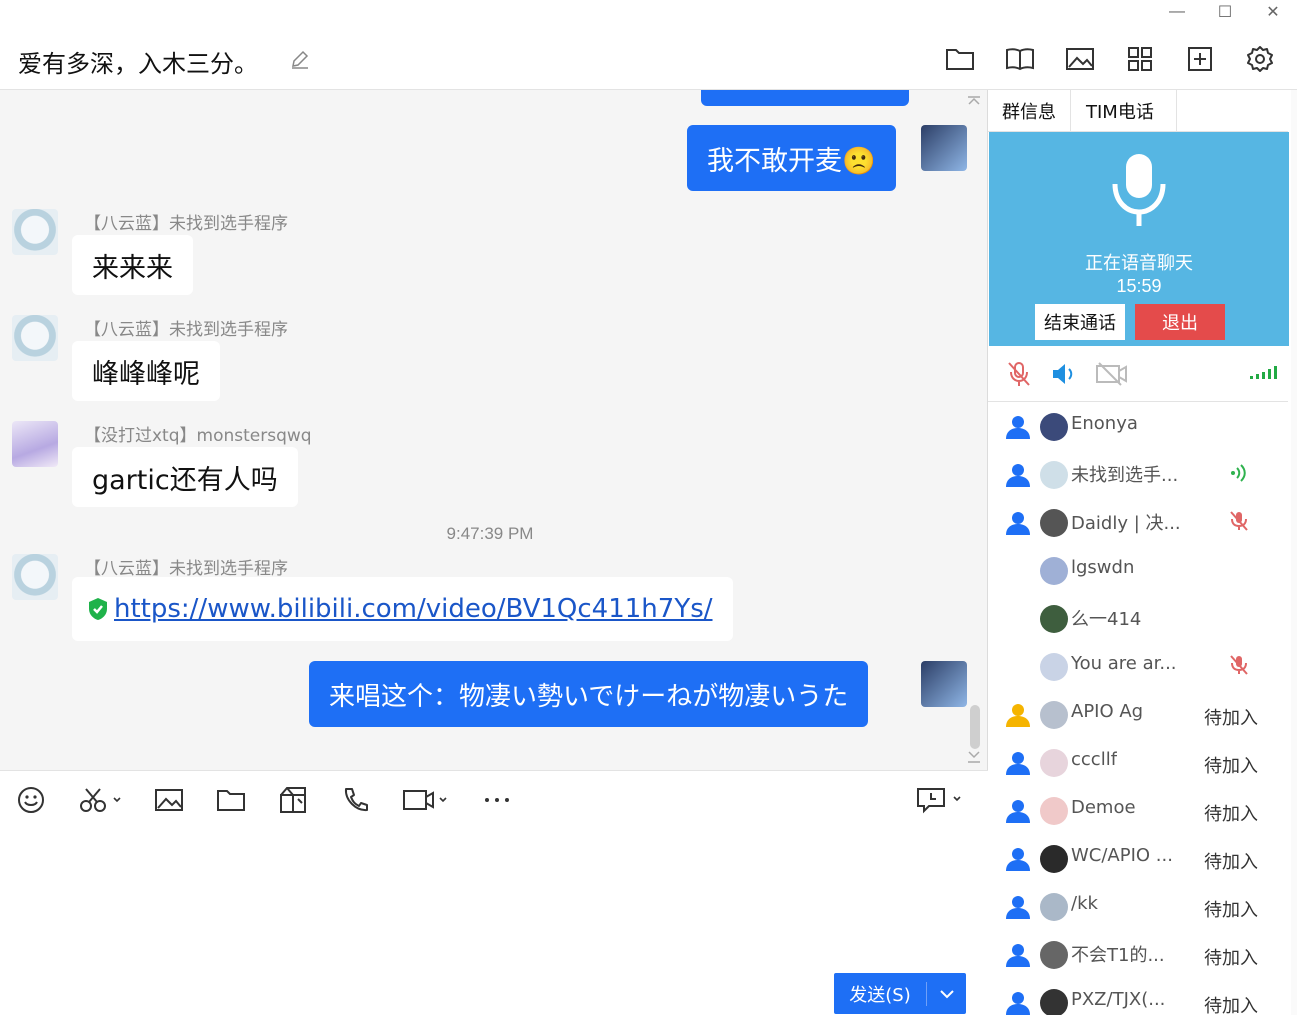  Describe the element at coordinates (1080, 322) in the screenshot. I see `end-call-button: 结束通话` at that location.